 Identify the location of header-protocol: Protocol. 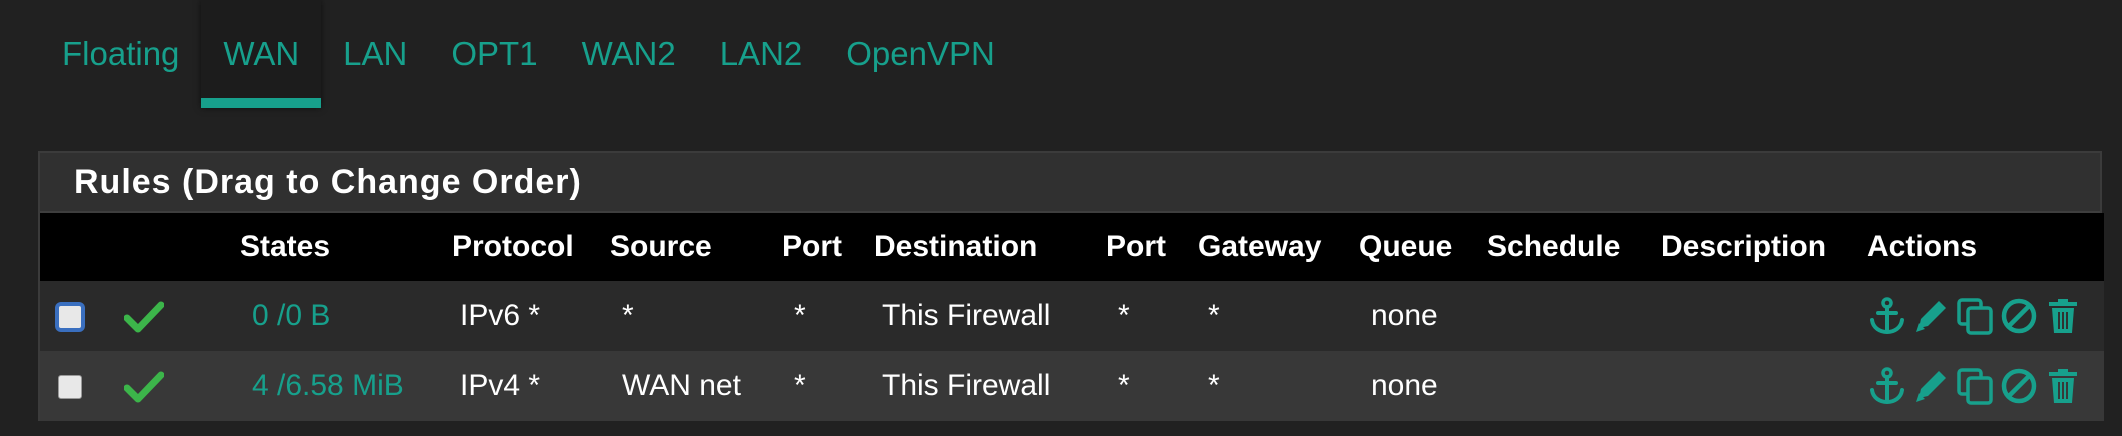
(513, 246).